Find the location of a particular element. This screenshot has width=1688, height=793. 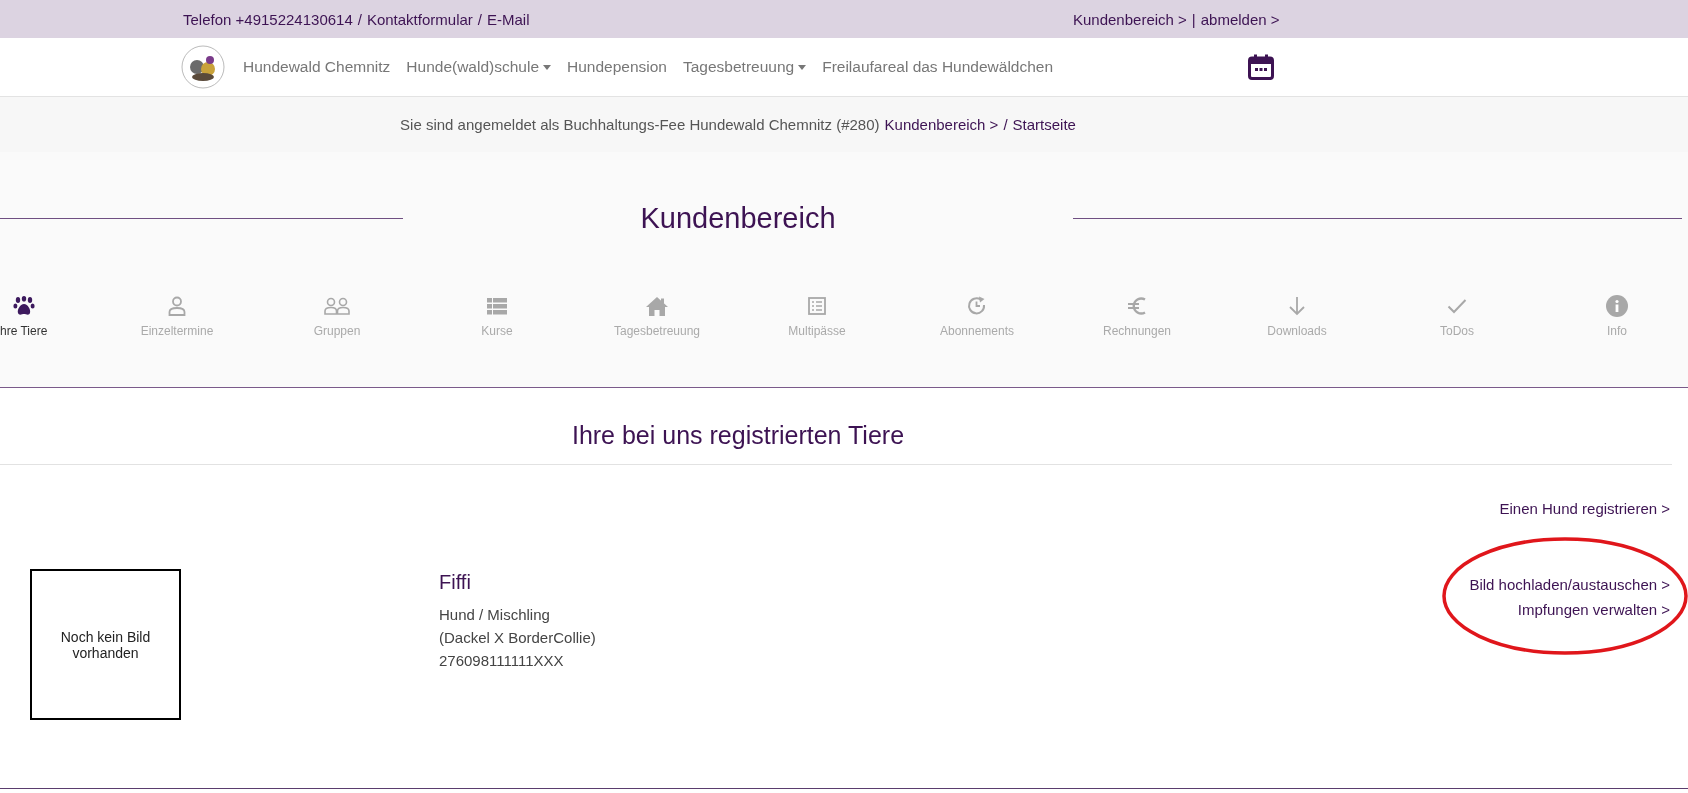

nav-link: Telefon +4915224130614 is located at coordinates (268, 19).